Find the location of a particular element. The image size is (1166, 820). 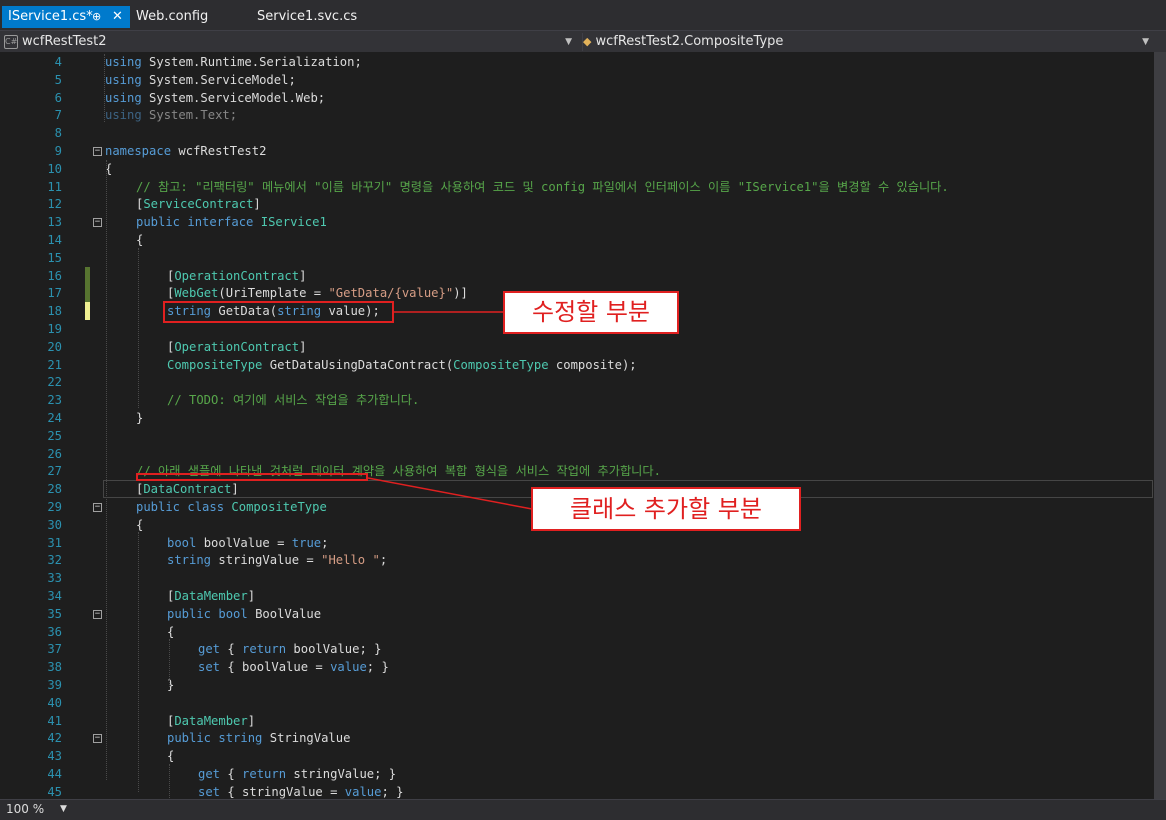

code-line: 12 [ServiceContract] is located at coordinates (577, 204).